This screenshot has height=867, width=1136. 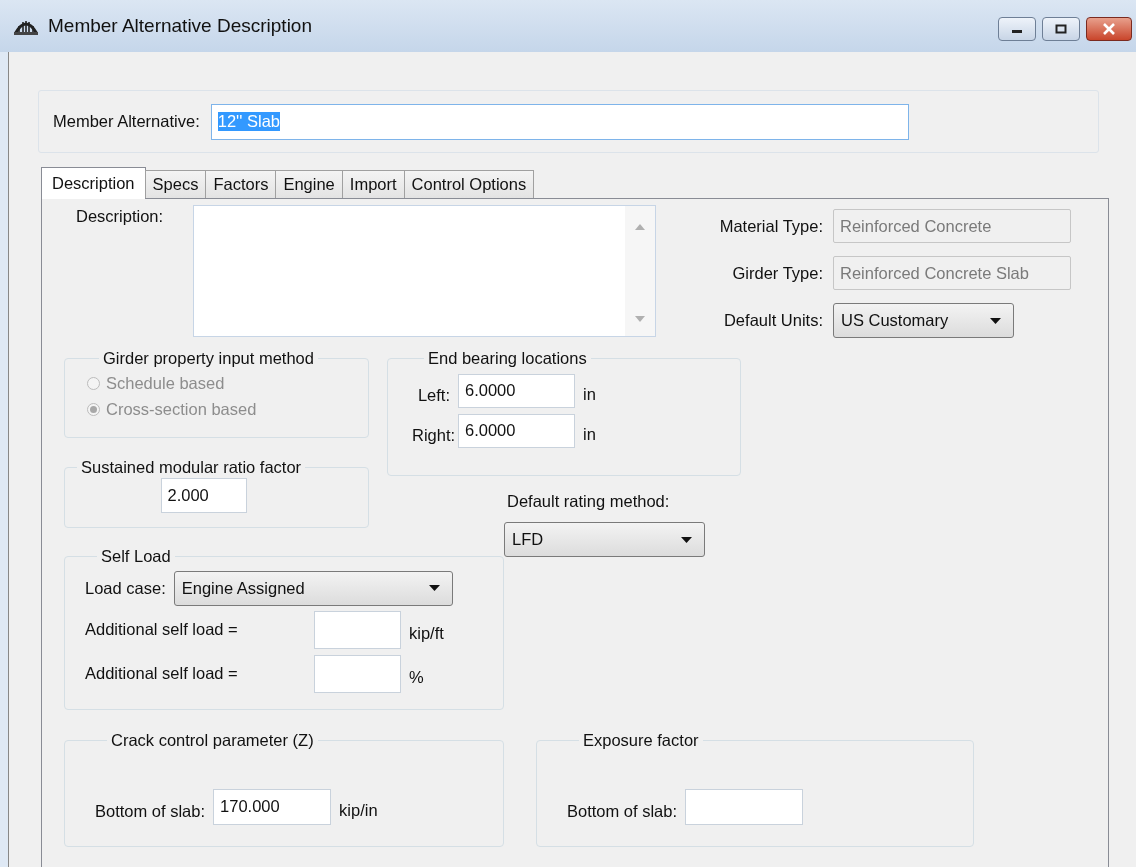 What do you see at coordinates (426, 633) in the screenshot?
I see `unit-label: kip/ft` at bounding box center [426, 633].